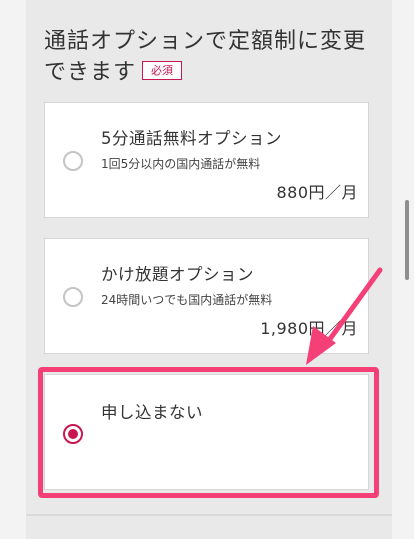 The height and width of the screenshot is (539, 414). Describe the element at coordinates (152, 412) in the screenshot. I see `option-title: 申し込まない` at that location.